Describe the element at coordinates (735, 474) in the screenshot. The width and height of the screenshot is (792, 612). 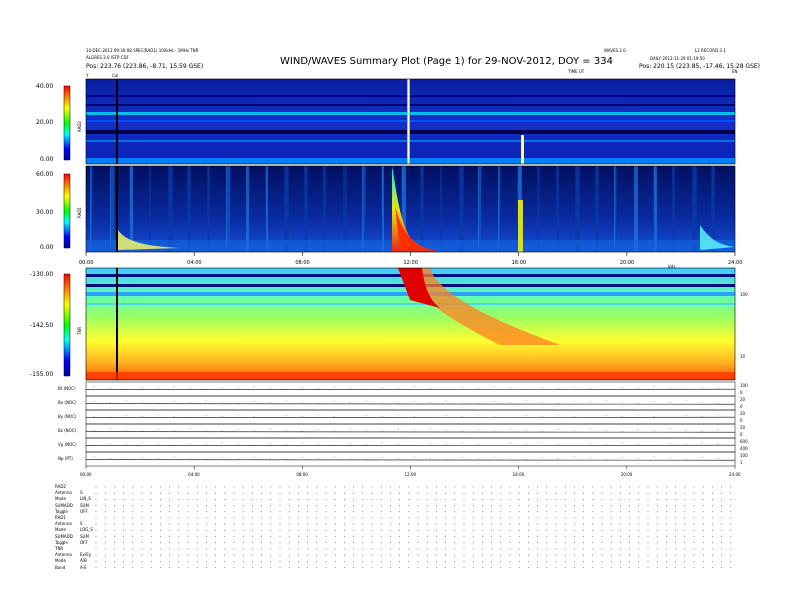
I see `time-tick-label-bottom: 24:00` at that location.